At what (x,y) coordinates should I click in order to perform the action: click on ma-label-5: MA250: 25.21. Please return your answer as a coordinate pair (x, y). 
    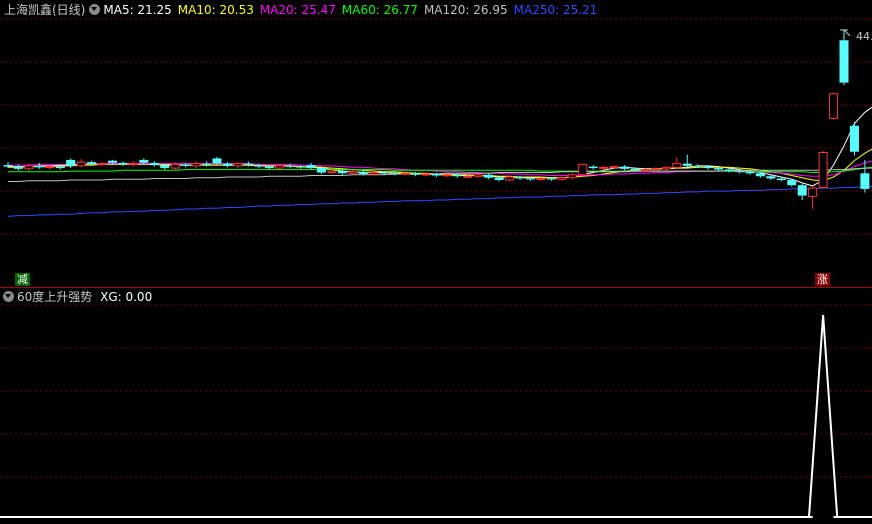
    Looking at the image, I should click on (555, 10).